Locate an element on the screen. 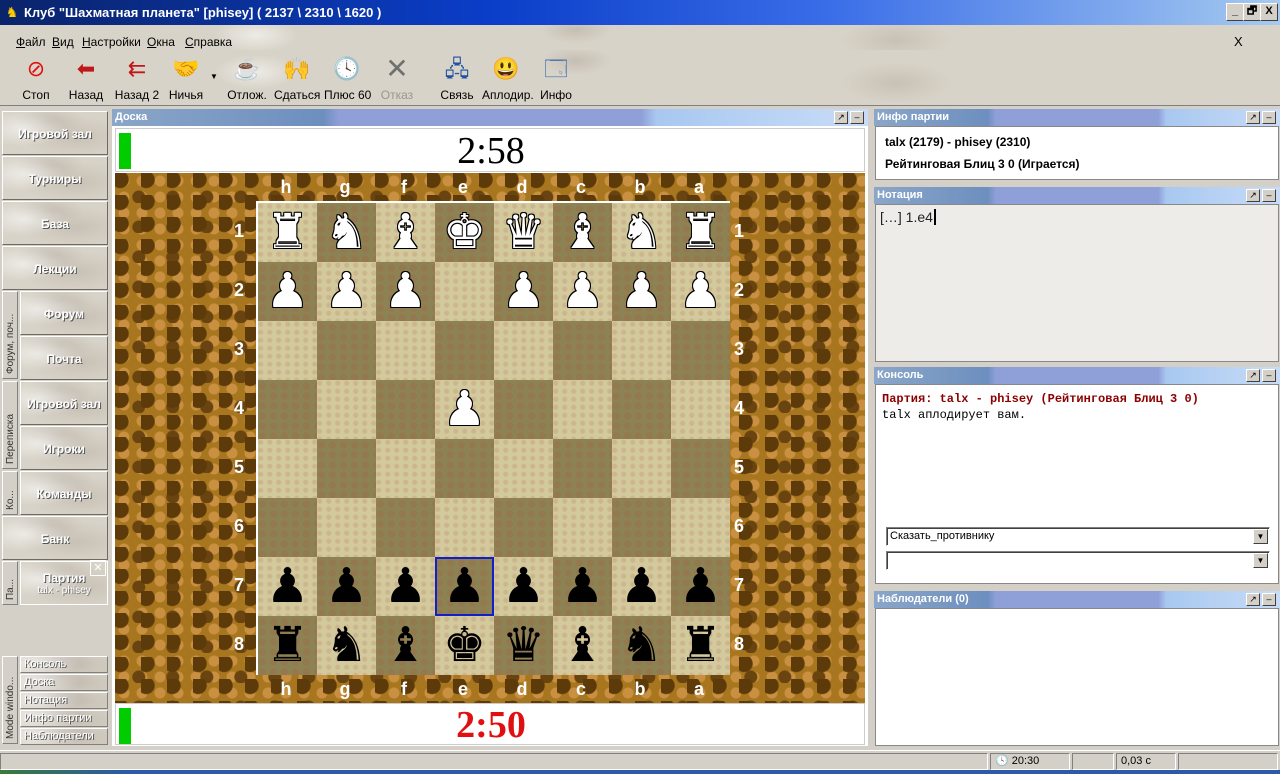 The width and height of the screenshot is (1280, 774). menu-close-button: X is located at coordinates (1238, 41).